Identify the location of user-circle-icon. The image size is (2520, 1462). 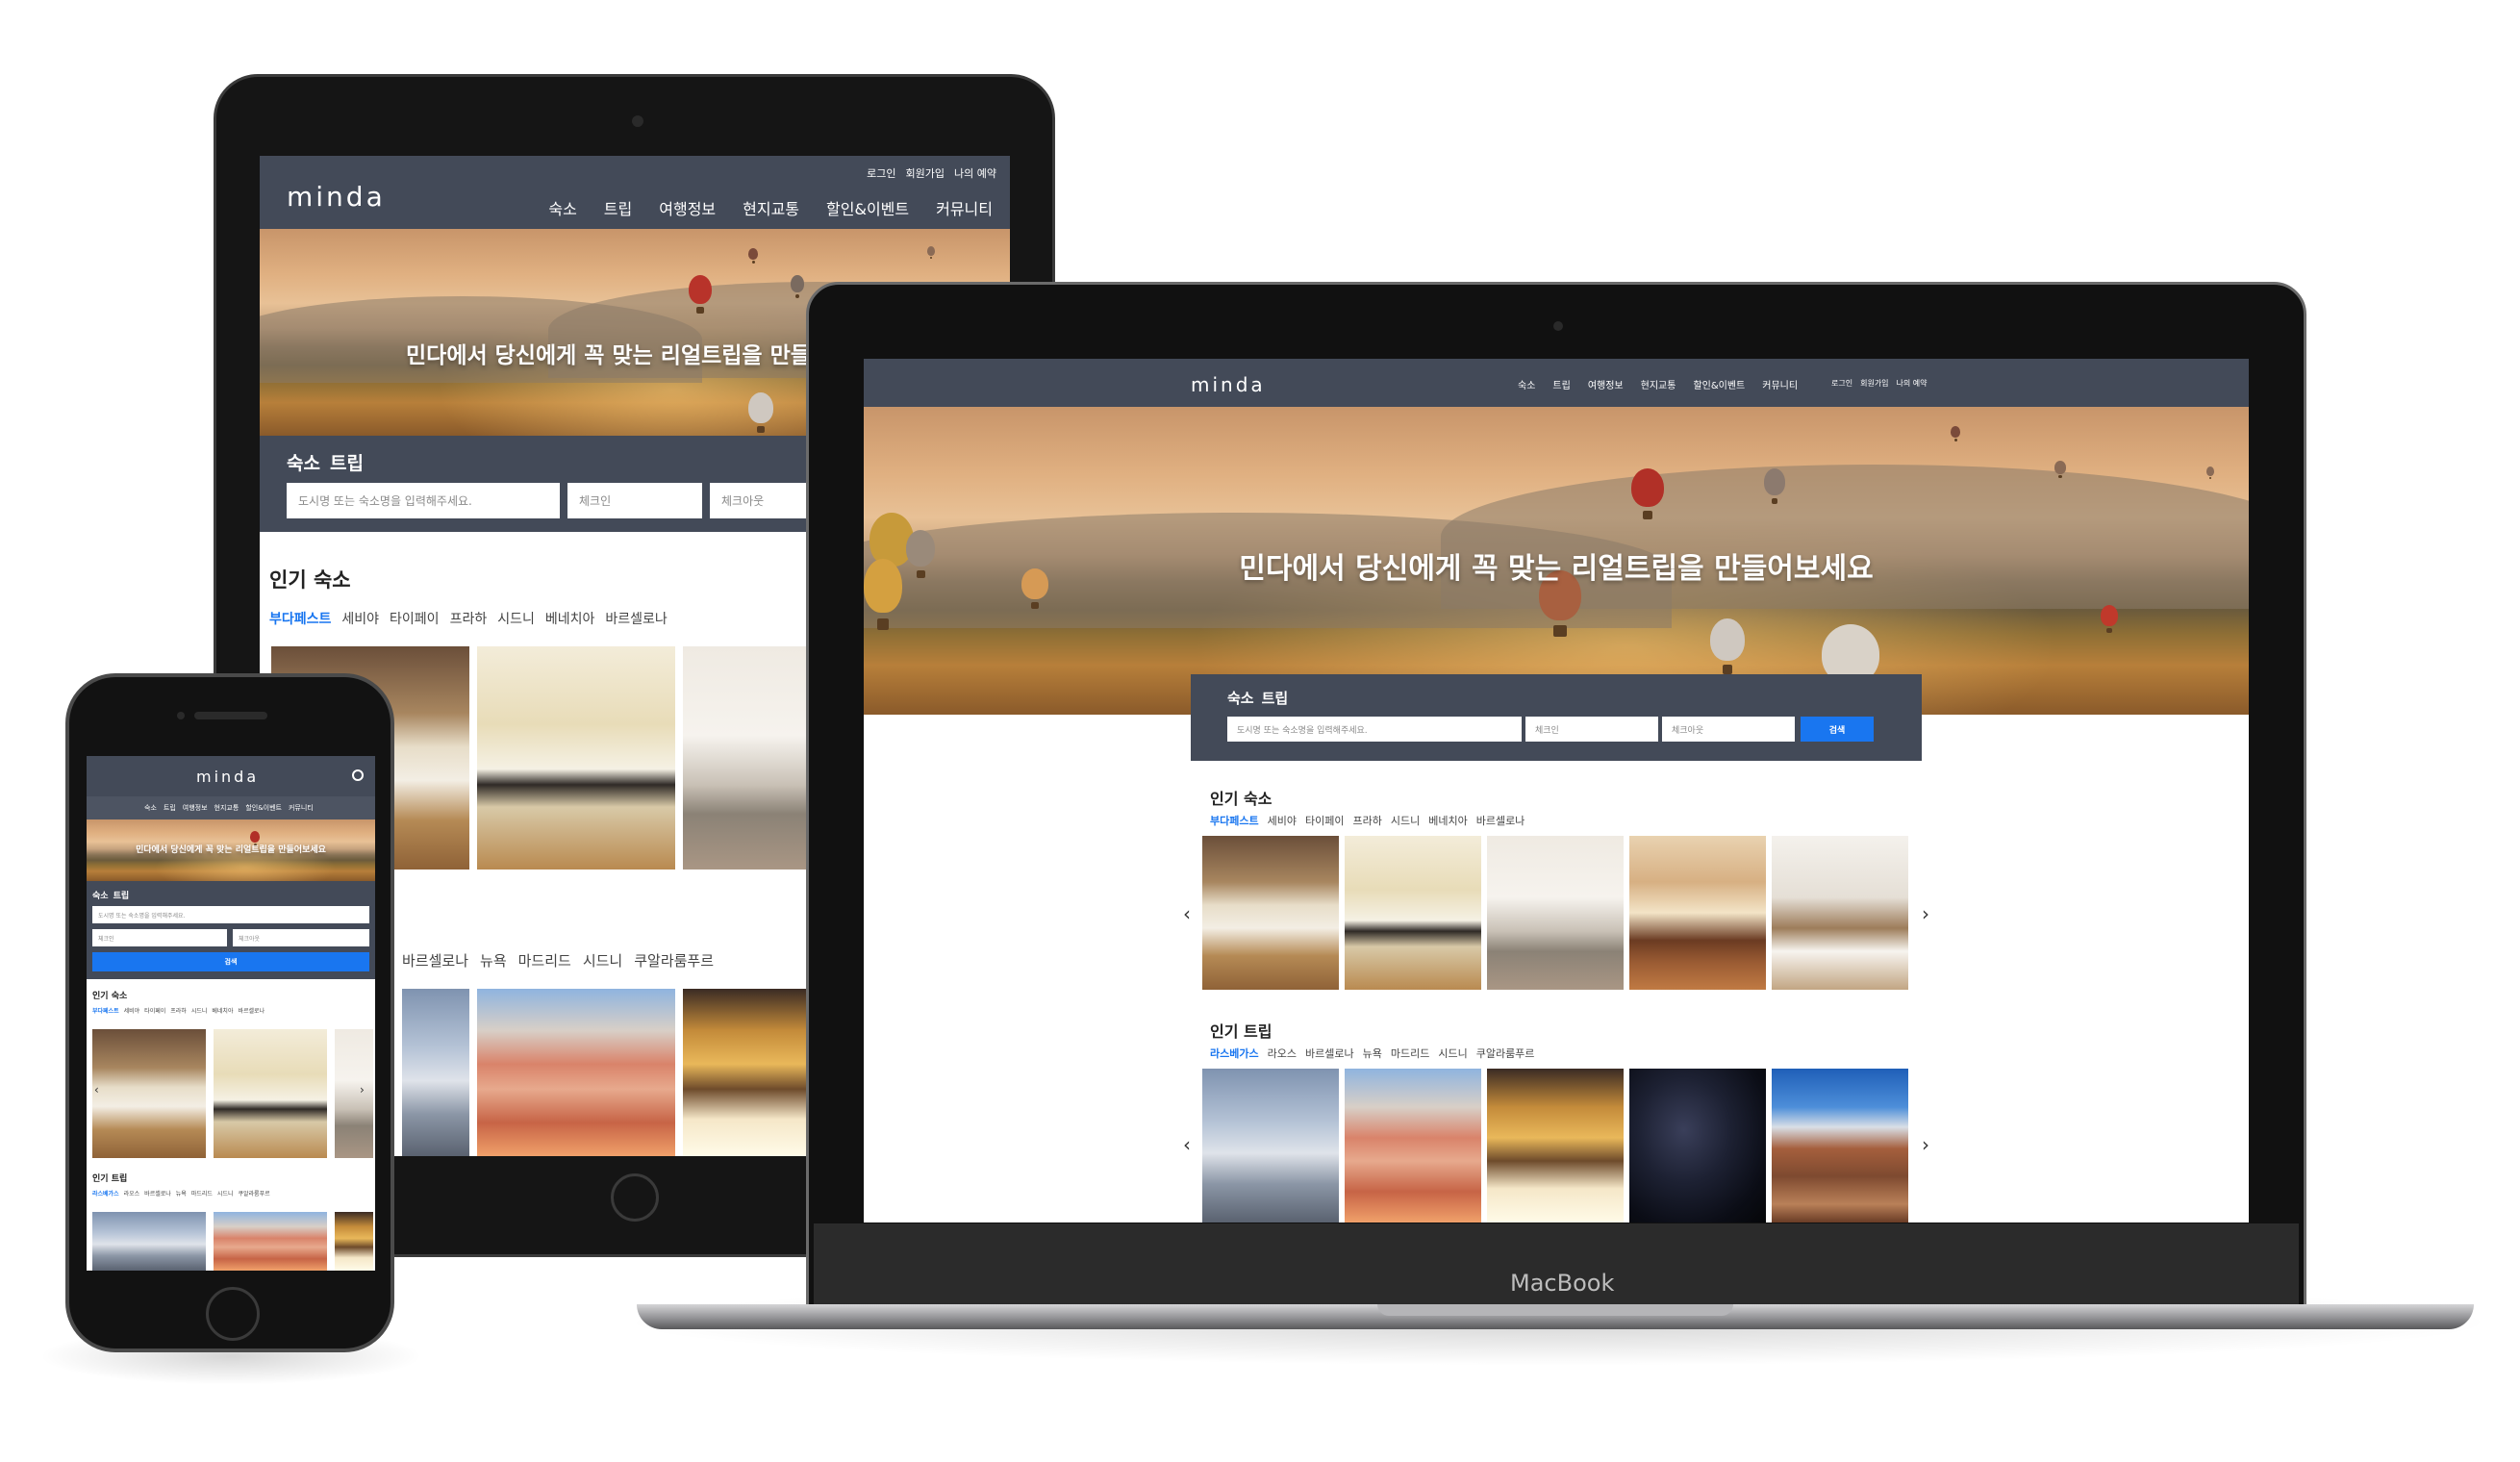
(358, 775).